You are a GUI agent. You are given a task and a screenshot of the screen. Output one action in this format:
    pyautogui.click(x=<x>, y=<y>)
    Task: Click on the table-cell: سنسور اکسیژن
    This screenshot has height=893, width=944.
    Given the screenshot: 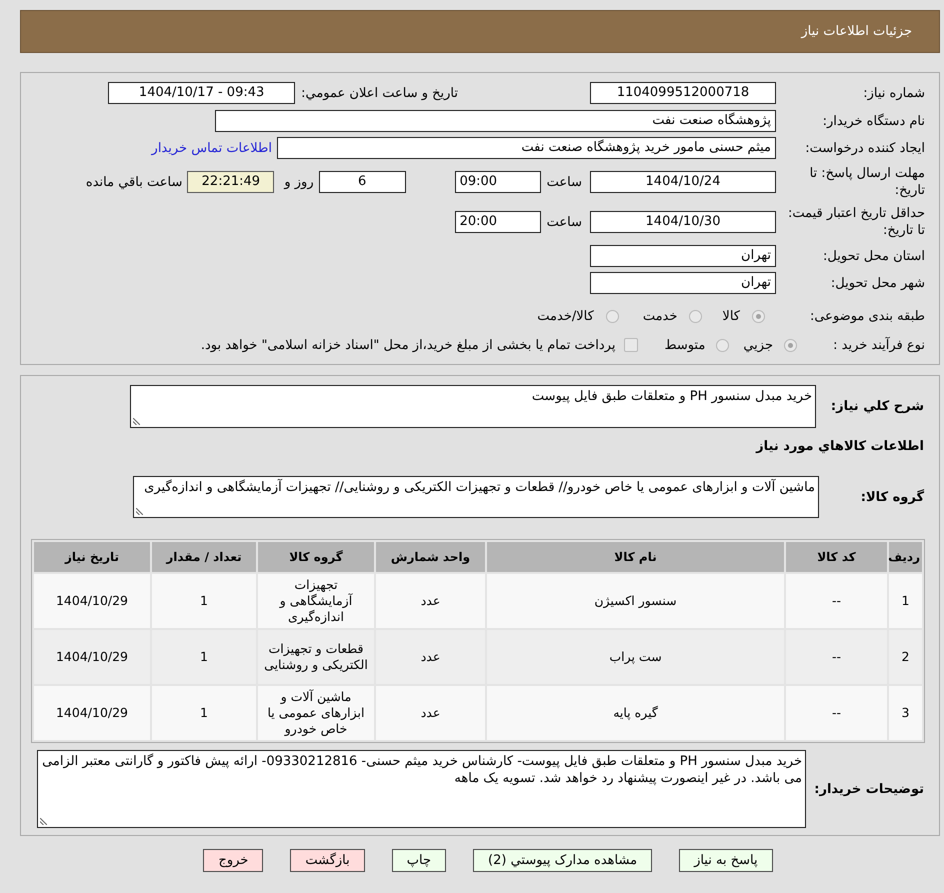 What is the action you would take?
    pyautogui.click(x=635, y=601)
    